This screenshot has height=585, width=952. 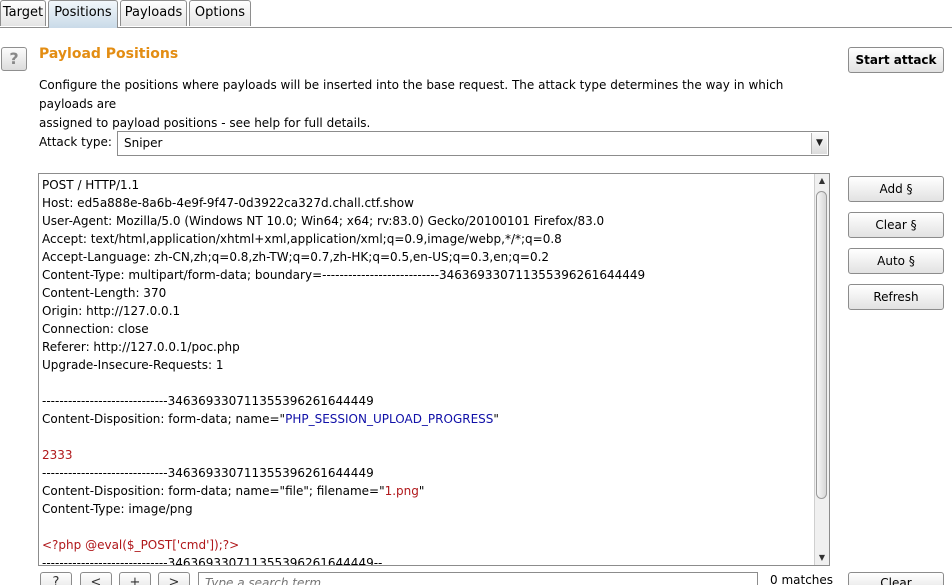 I want to click on request-line: Origin: http://127.0.0.1, so click(x=427, y=311).